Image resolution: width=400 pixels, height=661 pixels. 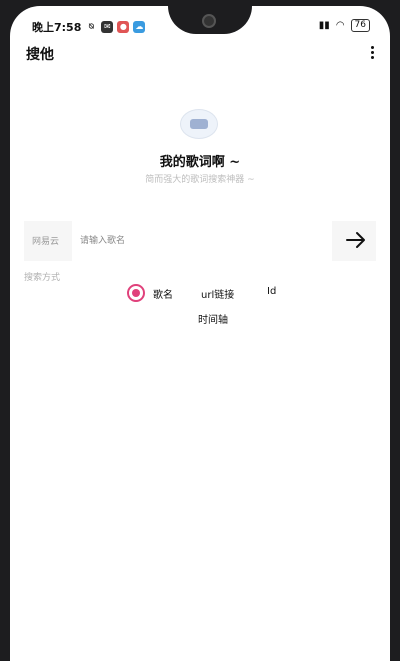 I want to click on hero-title: 我的歌词啊 ~, so click(x=200, y=162).